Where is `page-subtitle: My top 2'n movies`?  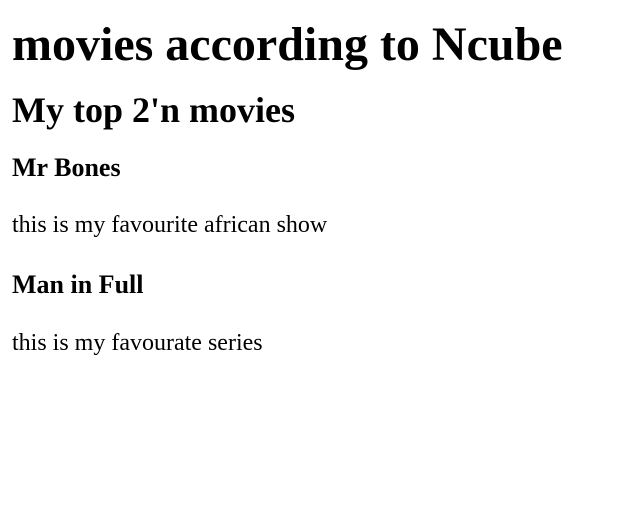 page-subtitle: My top 2'n movies is located at coordinates (153, 110).